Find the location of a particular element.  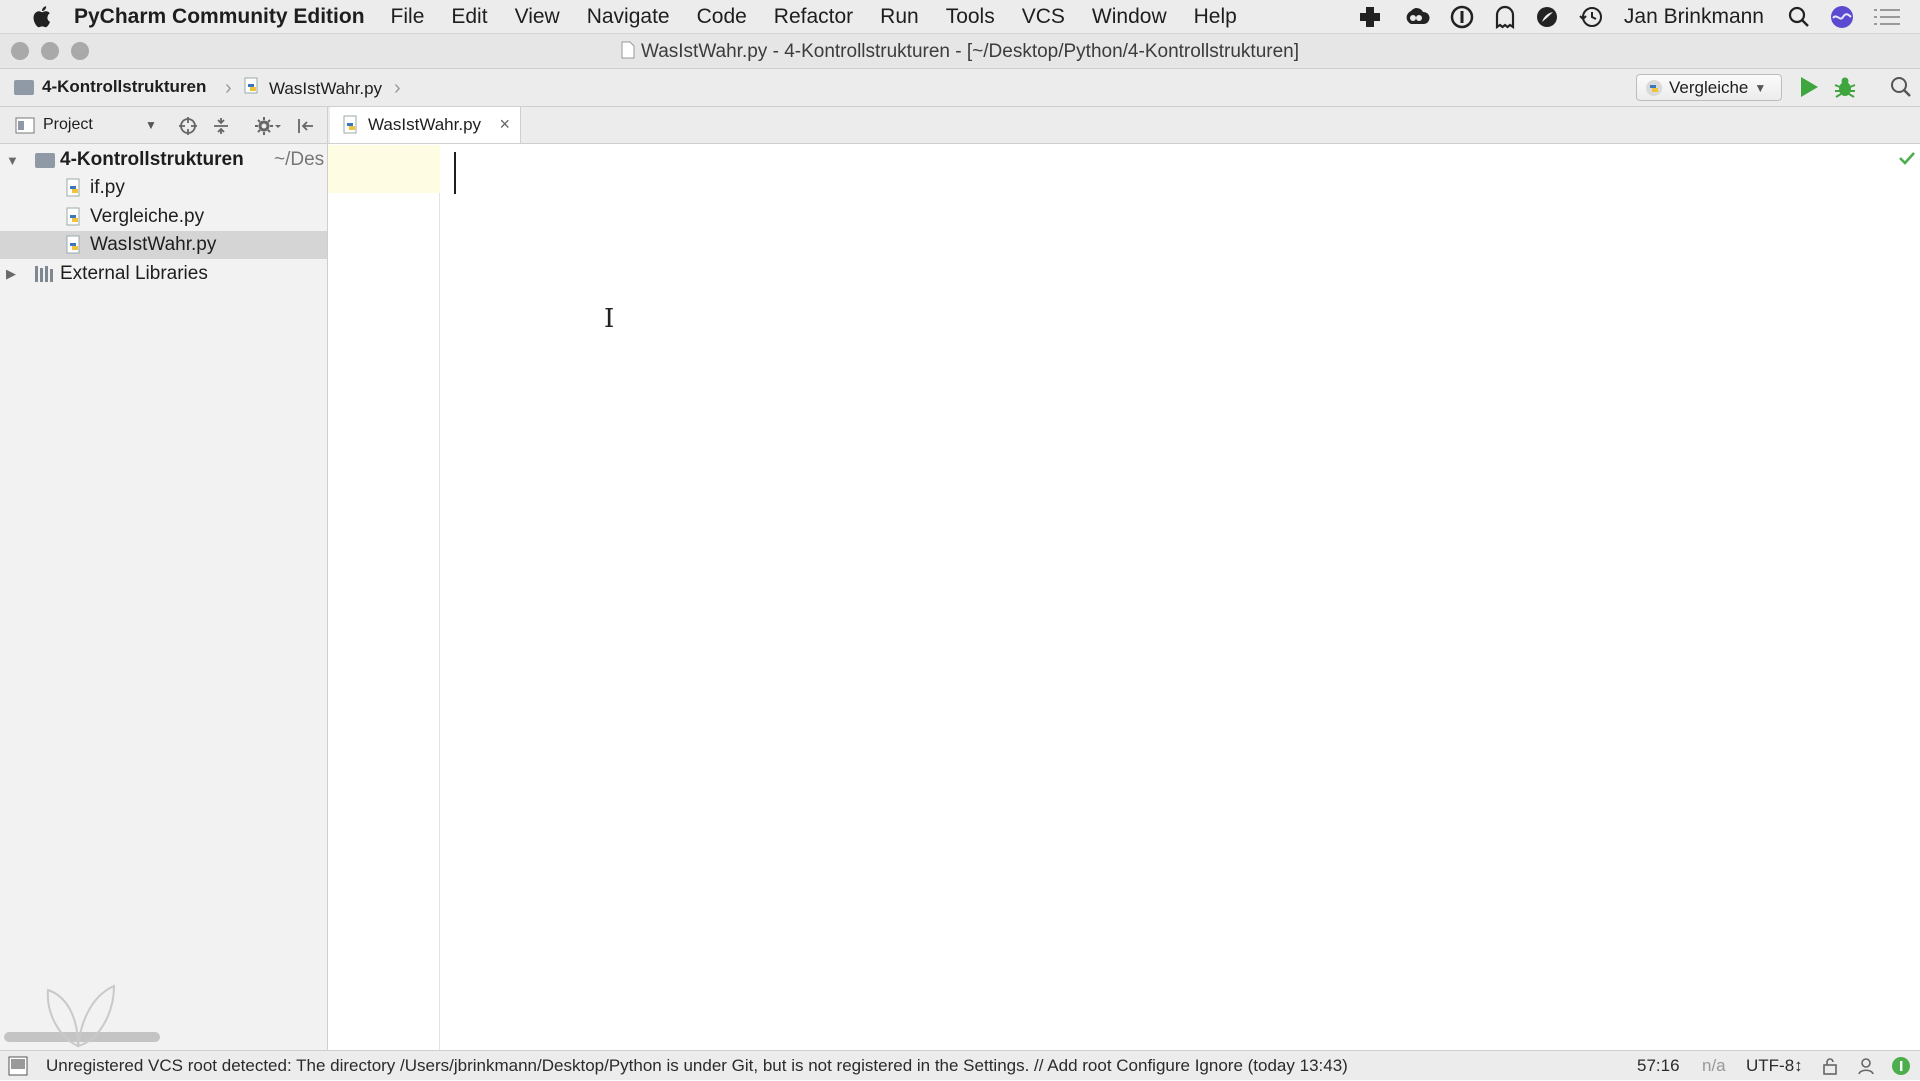

breadcrumb-project: 4-Kontrollstrukturen is located at coordinates (110, 87).